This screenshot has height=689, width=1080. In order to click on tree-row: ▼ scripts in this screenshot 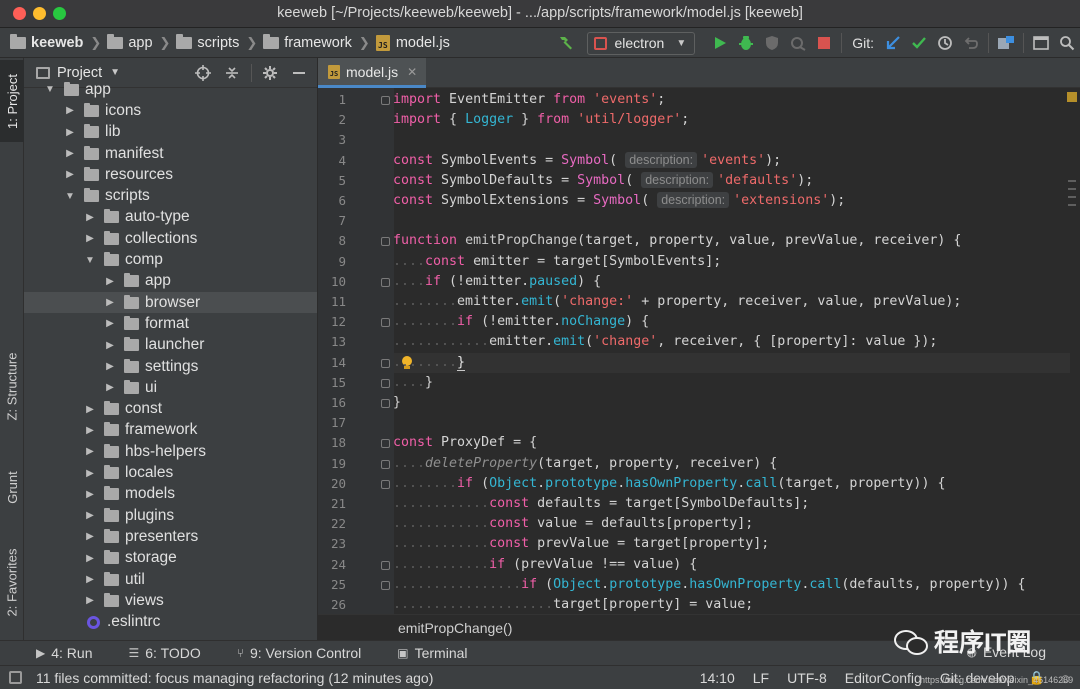, I will do `click(170, 196)`.